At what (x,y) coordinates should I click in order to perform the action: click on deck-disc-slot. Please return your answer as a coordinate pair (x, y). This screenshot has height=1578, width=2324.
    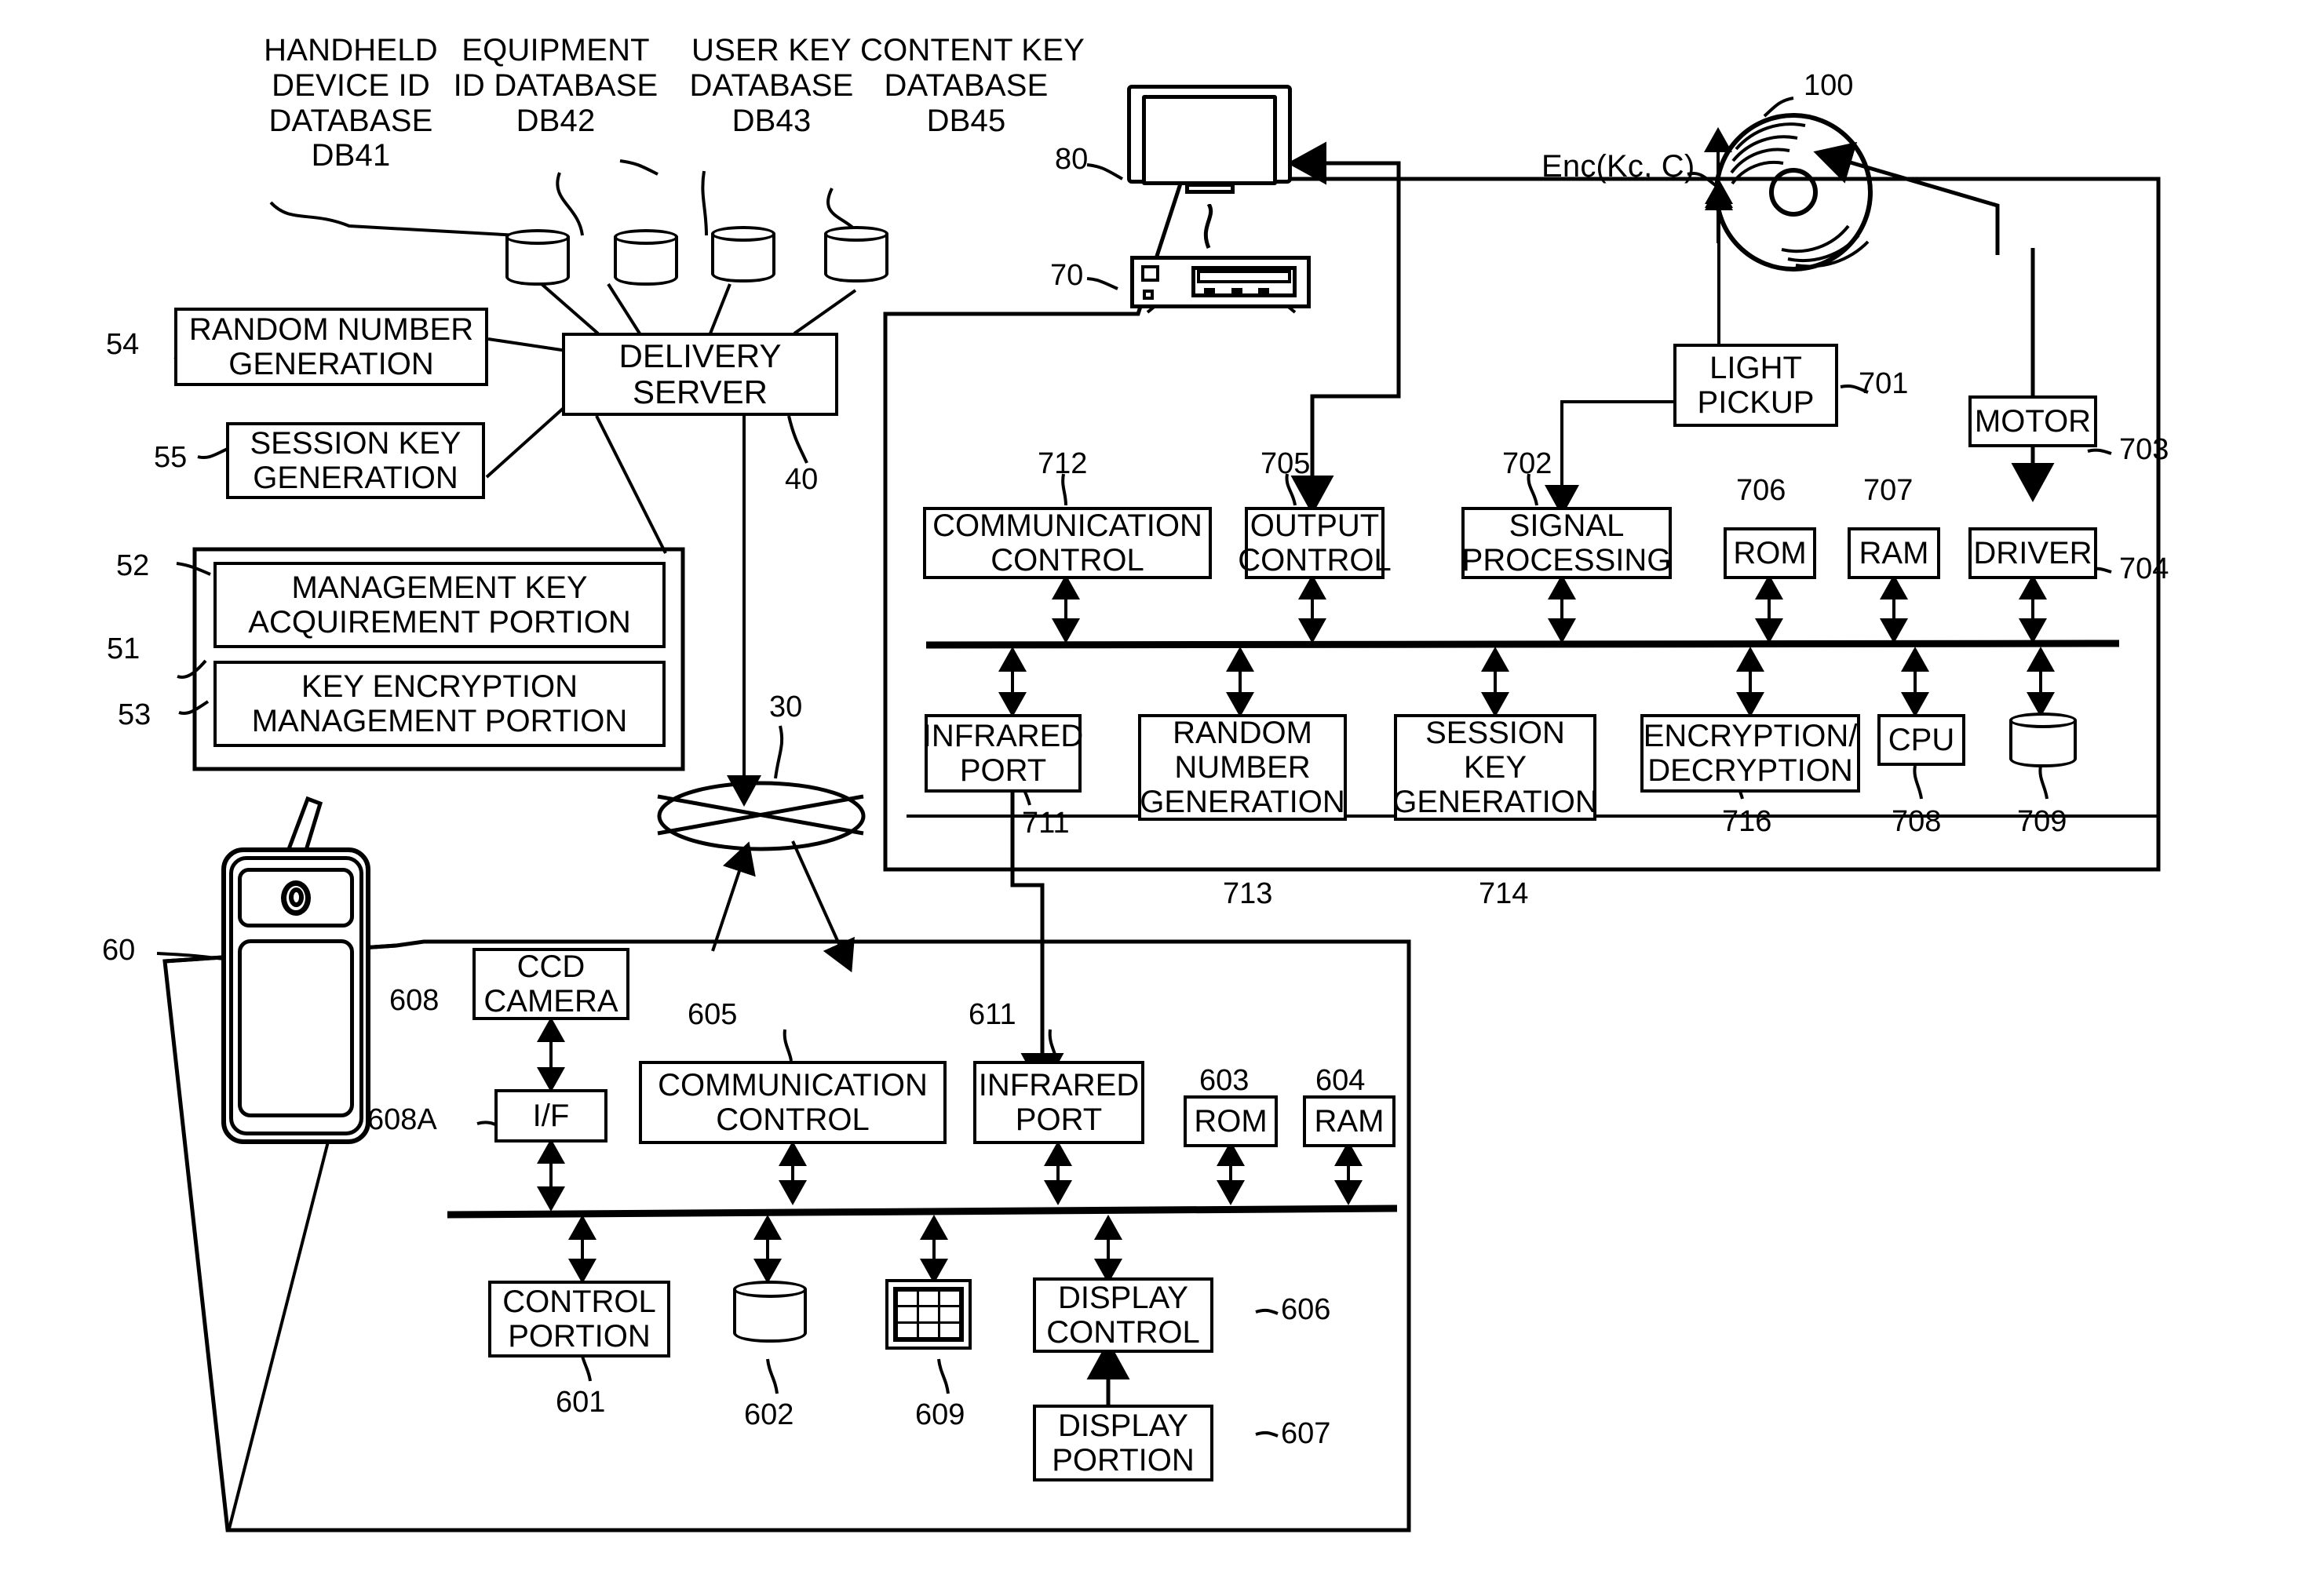
    Looking at the image, I should click on (1244, 276).